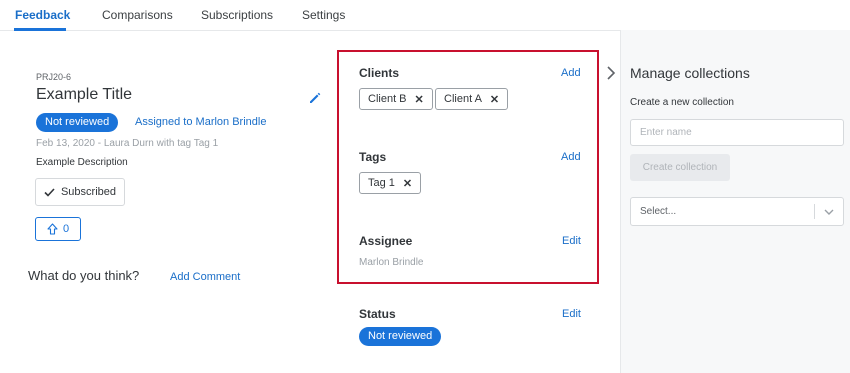 The image size is (850, 373). What do you see at coordinates (84, 275) in the screenshot?
I see `comment-prompt: What do you think?` at bounding box center [84, 275].